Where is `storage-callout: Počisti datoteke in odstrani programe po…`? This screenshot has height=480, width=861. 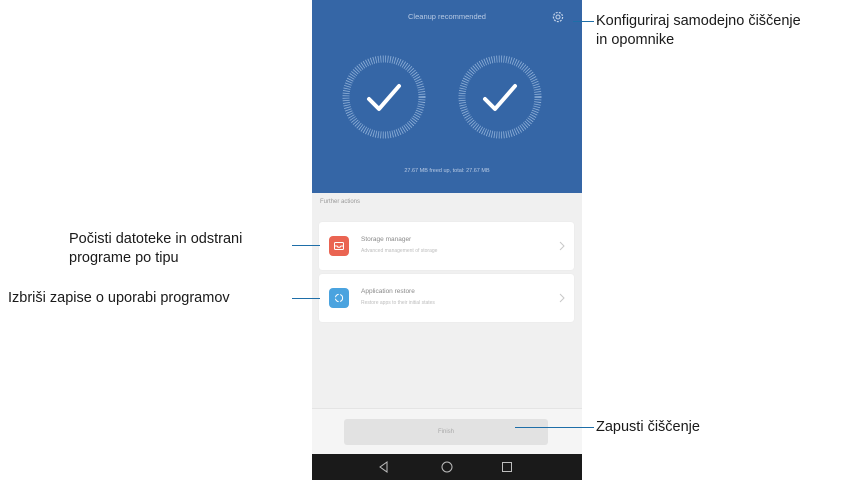 storage-callout: Počisti datoteke in odstrani programe po… is located at coordinates (179, 249).